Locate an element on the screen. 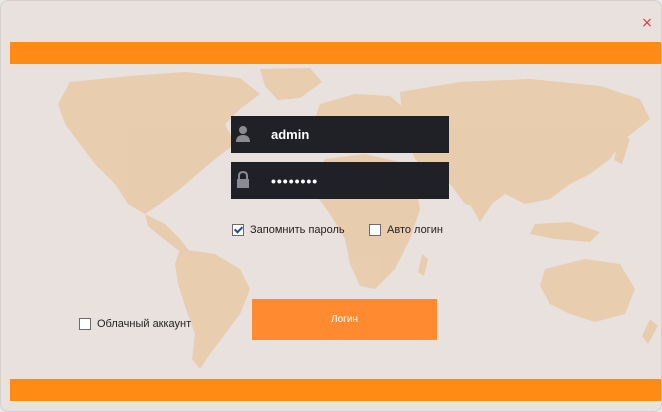 The height and width of the screenshot is (412, 662). auto-login-checkbox: Авто логин is located at coordinates (406, 230).